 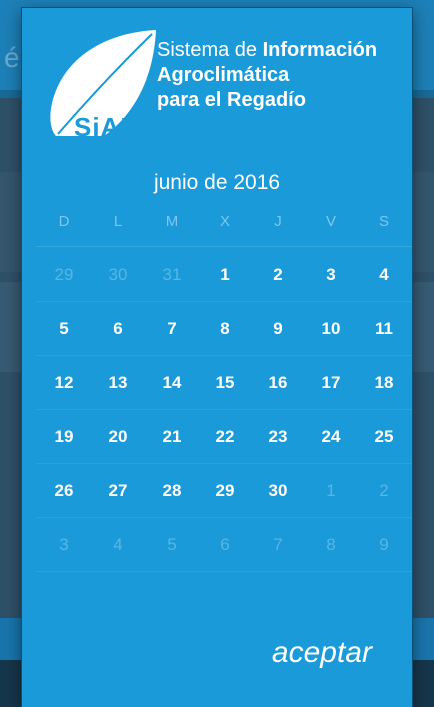 I want to click on title-bold: Información, so click(x=320, y=50).